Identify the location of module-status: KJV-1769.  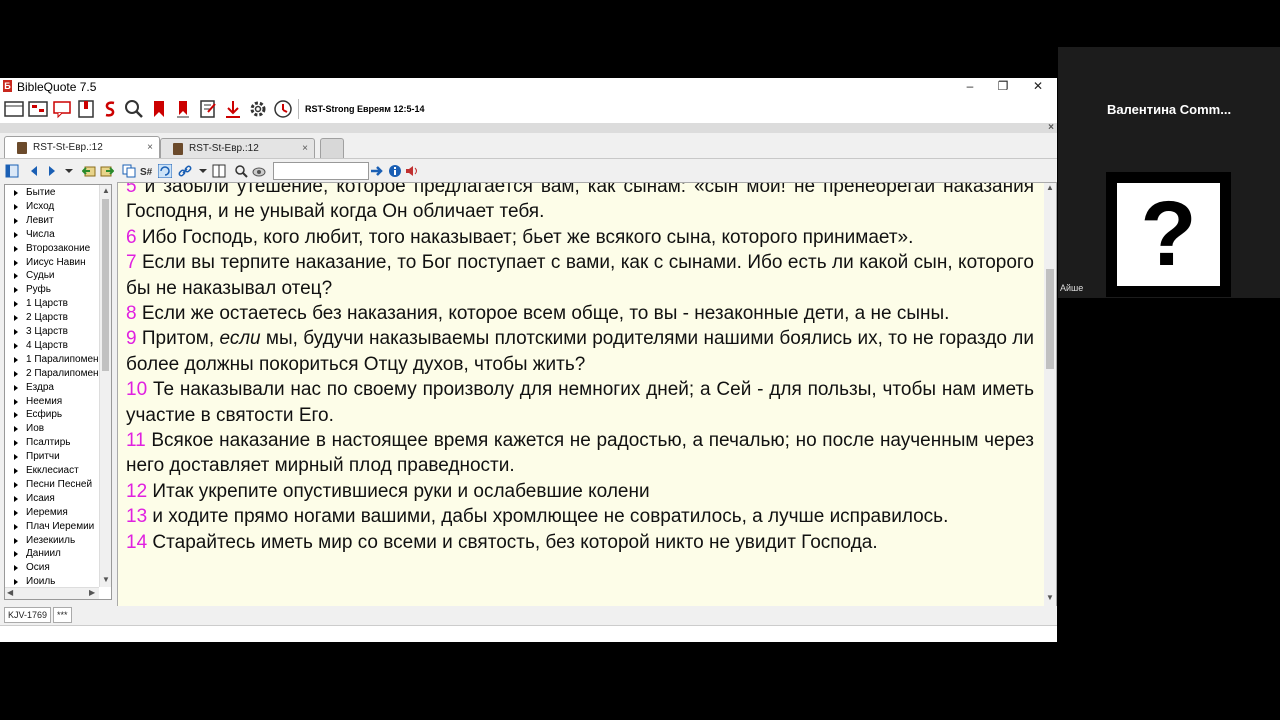
(28, 615).